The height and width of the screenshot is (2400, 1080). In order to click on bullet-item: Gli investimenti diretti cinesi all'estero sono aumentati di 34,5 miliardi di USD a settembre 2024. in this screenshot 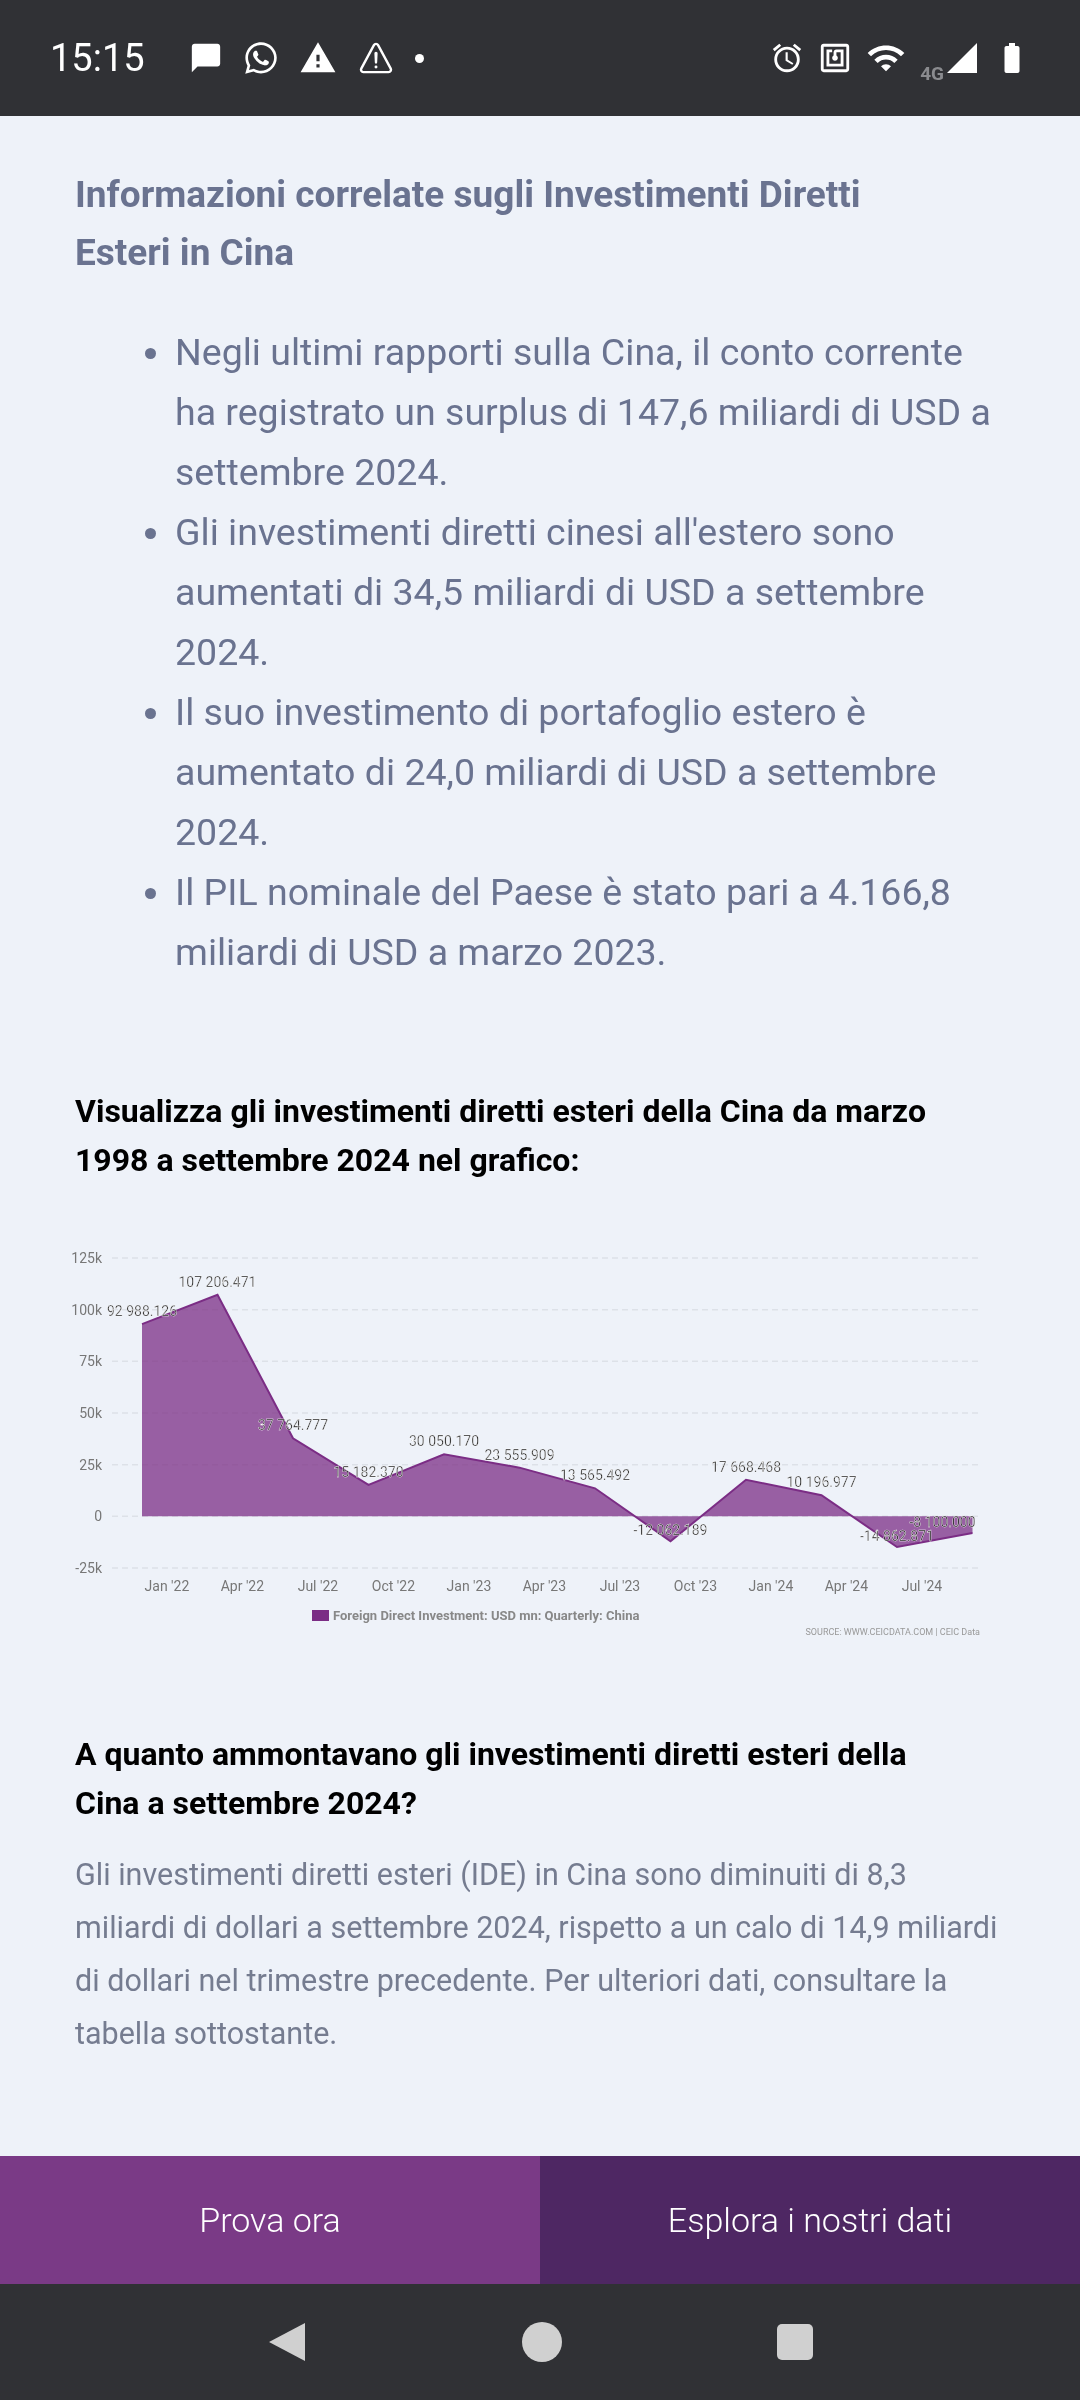, I will do `click(585, 592)`.